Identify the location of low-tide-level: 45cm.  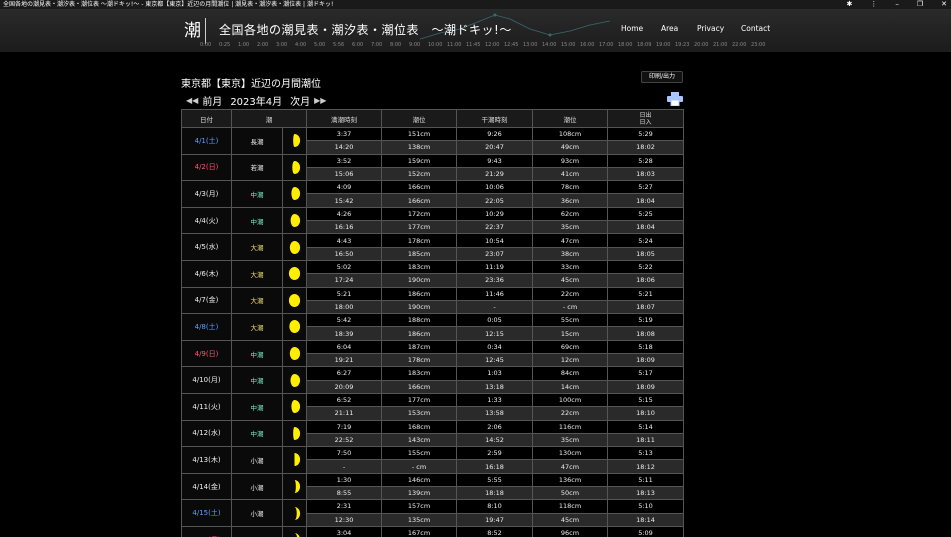
(570, 519).